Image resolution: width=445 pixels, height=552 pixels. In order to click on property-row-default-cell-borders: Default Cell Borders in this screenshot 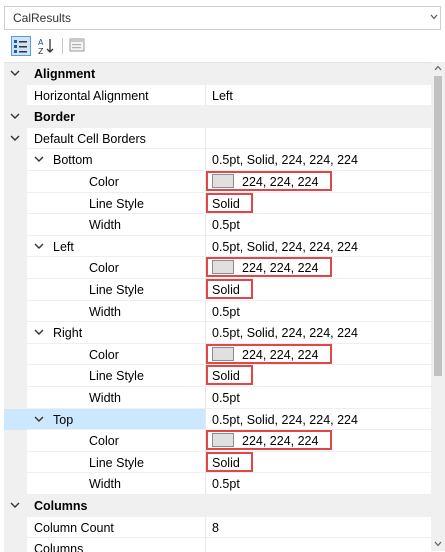, I will do `click(217, 138)`.